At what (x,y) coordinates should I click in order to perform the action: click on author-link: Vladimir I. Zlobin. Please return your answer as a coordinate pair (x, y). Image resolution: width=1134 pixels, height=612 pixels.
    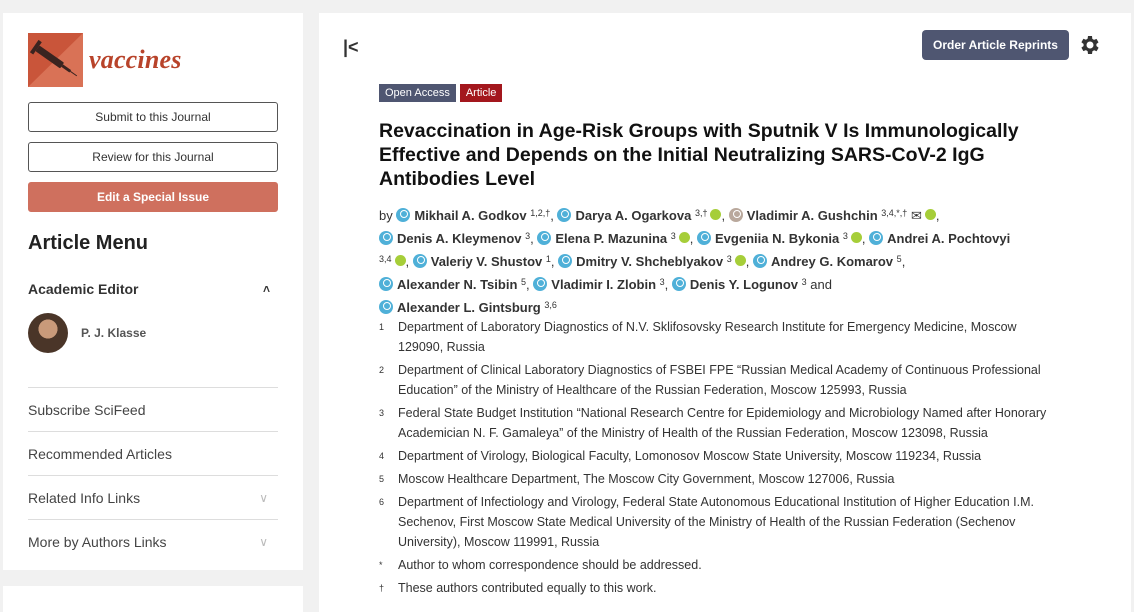
    Looking at the image, I should click on (594, 284).